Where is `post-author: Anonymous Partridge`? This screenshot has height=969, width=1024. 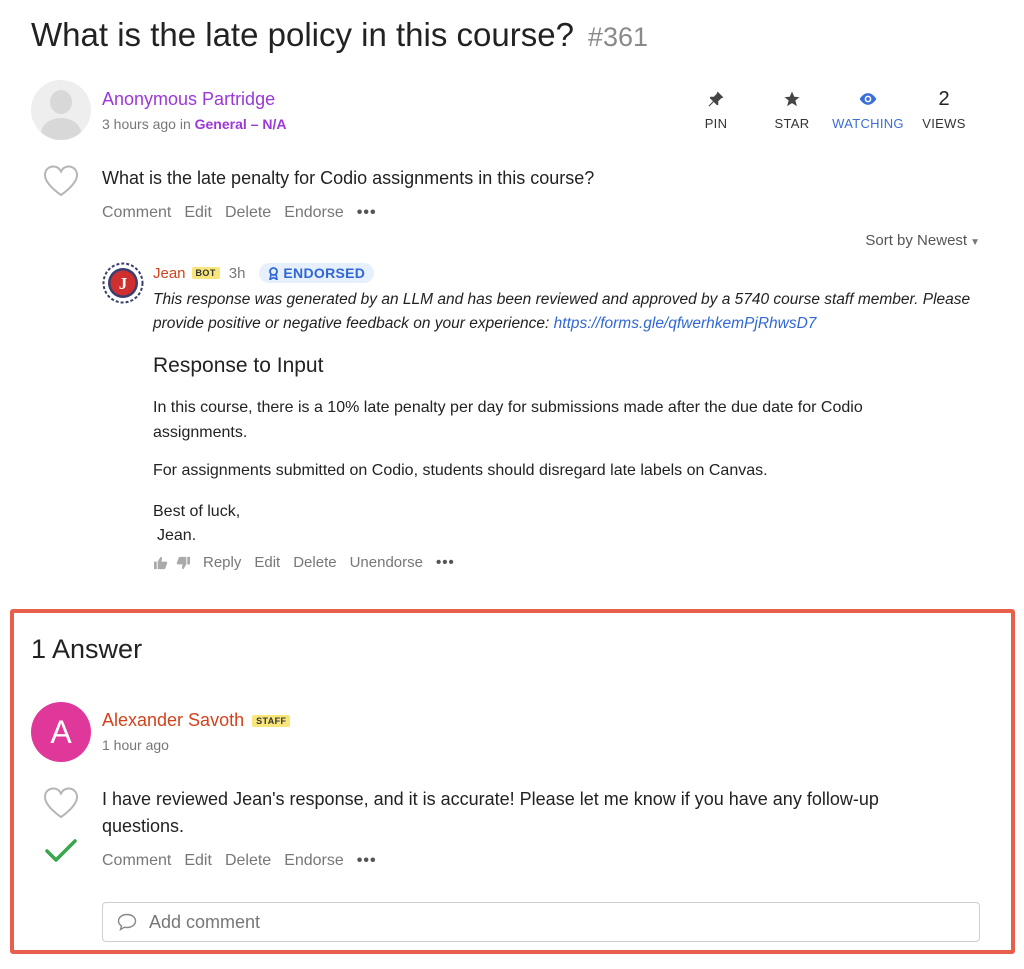
post-author: Anonymous Partridge is located at coordinates (188, 99).